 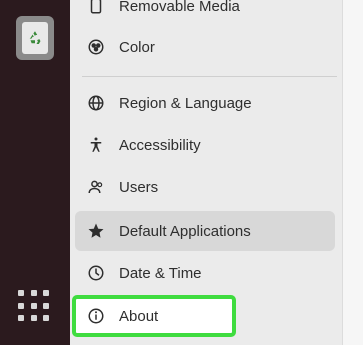 I want to click on accessibility-icon, so click(x=96, y=145).